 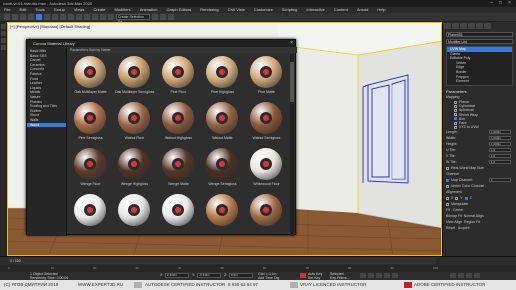 I want to click on region-fit-button: Region Fit, so click(x=472, y=222).